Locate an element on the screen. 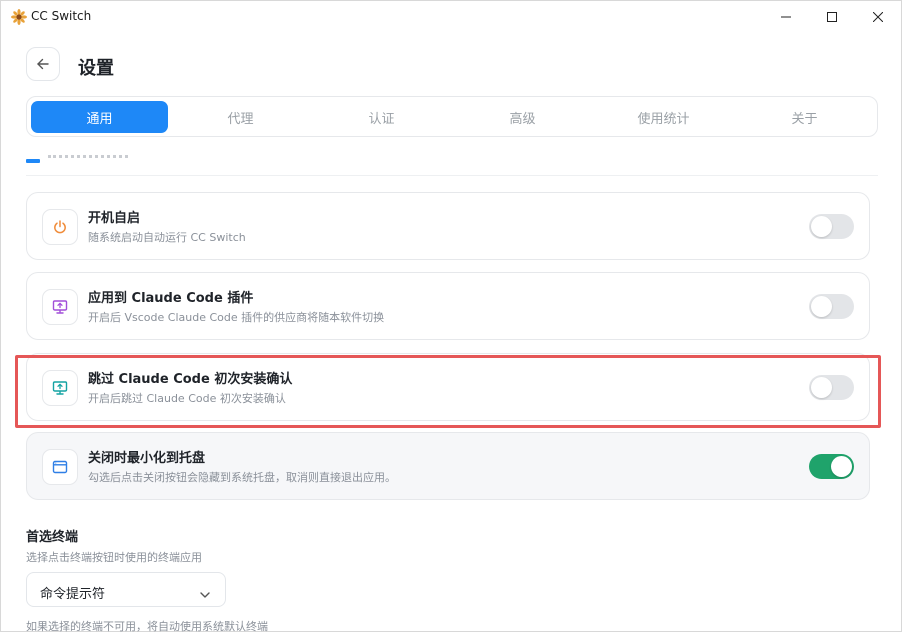 This screenshot has height=632, width=902. minimize-to-tray-toggle is located at coordinates (831, 466).